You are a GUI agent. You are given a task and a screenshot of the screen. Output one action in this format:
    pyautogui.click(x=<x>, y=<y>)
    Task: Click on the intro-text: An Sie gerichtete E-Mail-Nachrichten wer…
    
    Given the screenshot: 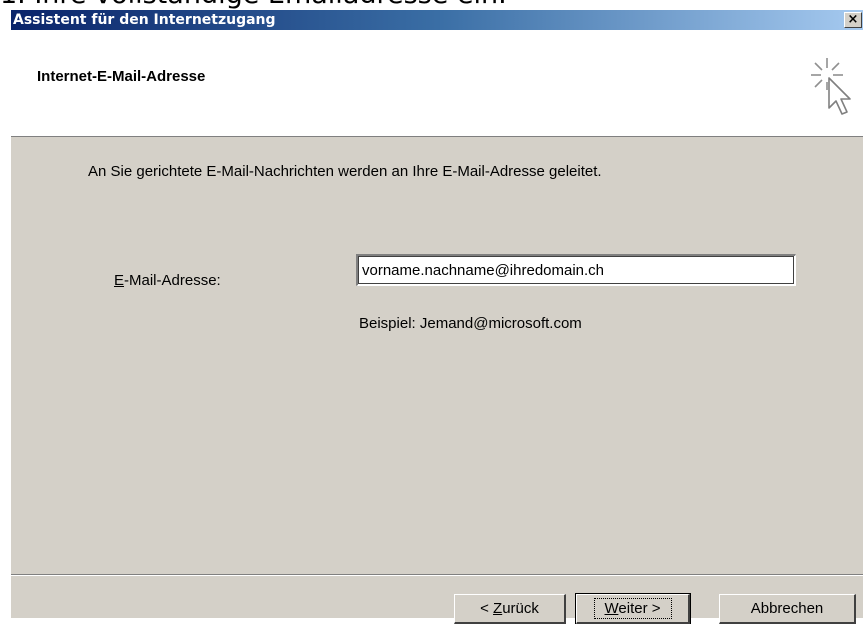 What is the action you would take?
    pyautogui.click(x=345, y=171)
    